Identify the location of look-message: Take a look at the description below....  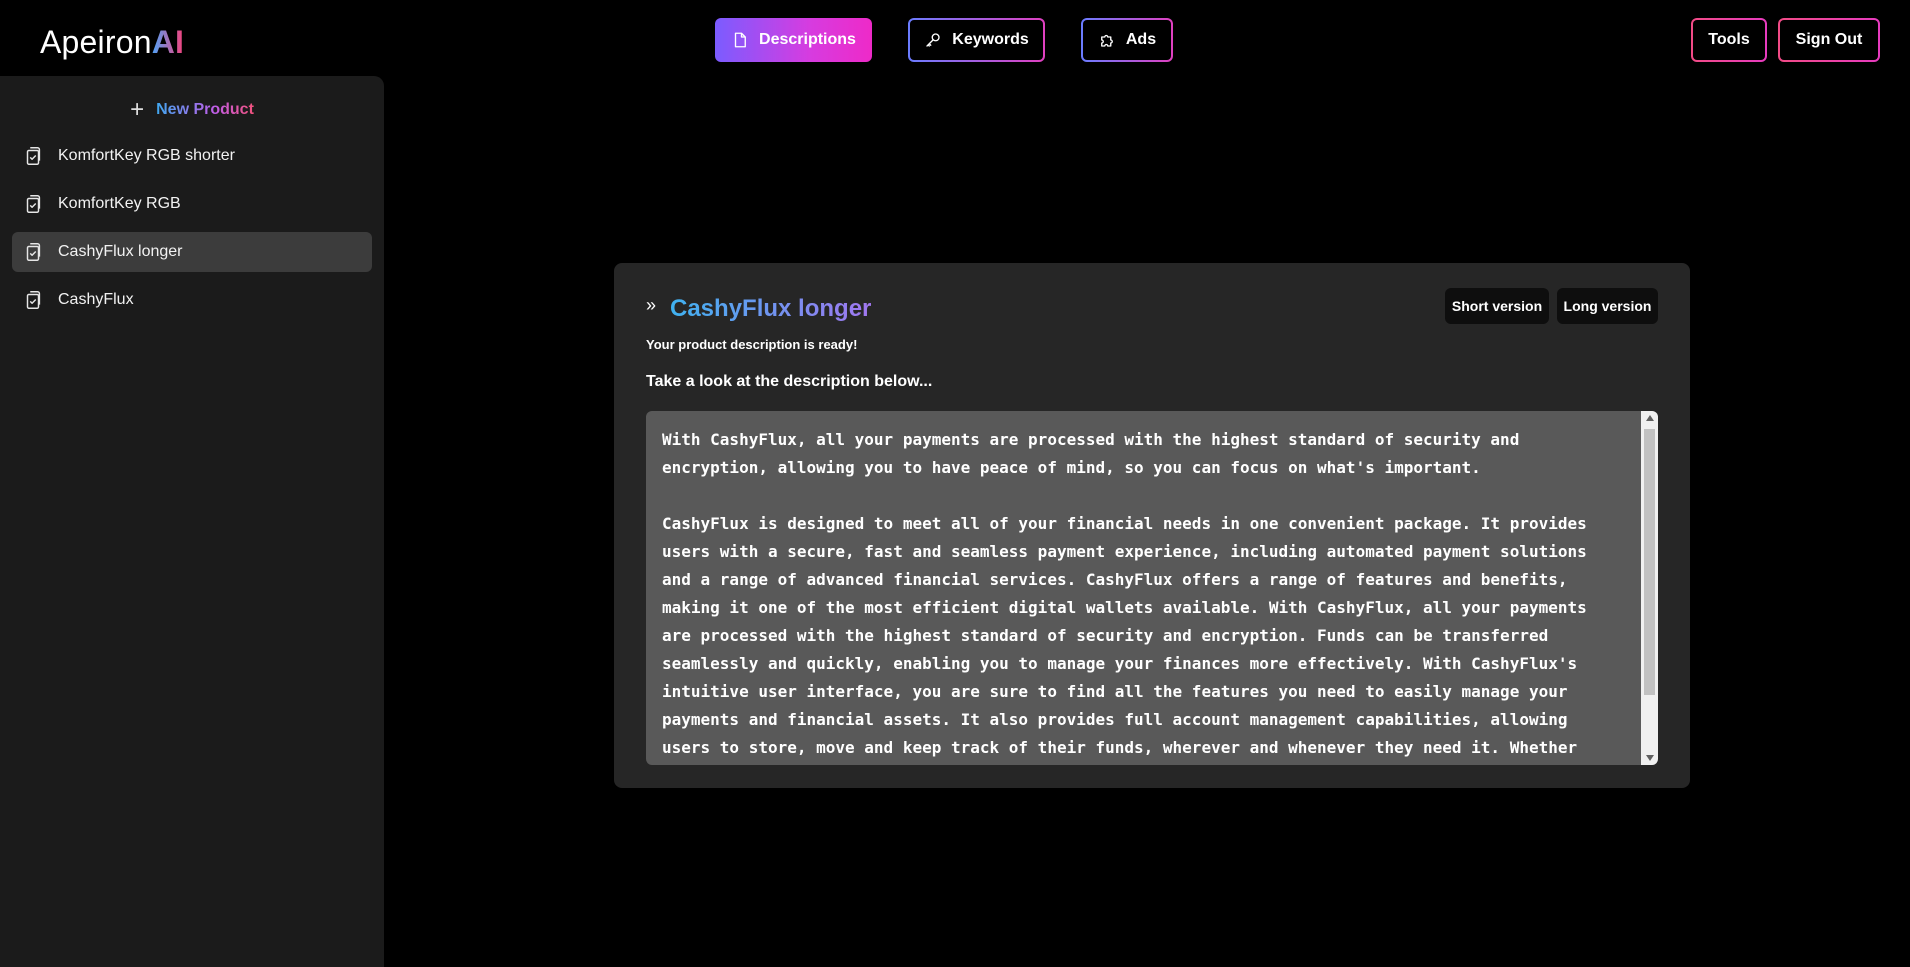
(789, 381).